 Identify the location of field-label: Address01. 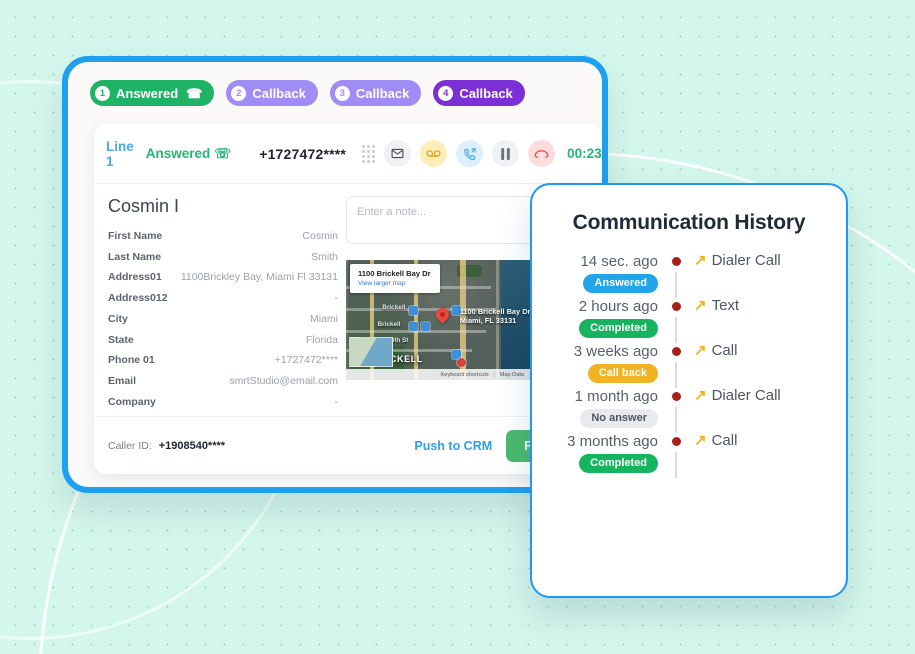
(135, 277).